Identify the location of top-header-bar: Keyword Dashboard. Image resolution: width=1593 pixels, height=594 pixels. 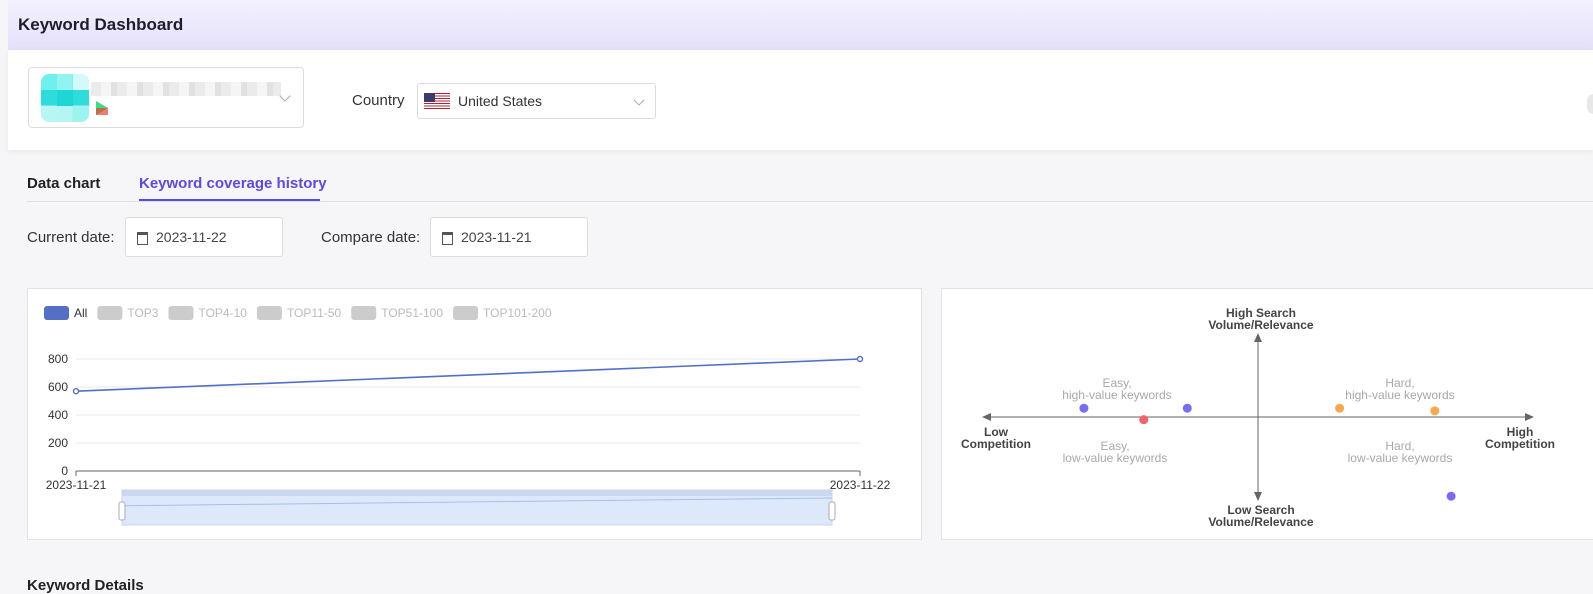
(800, 25).